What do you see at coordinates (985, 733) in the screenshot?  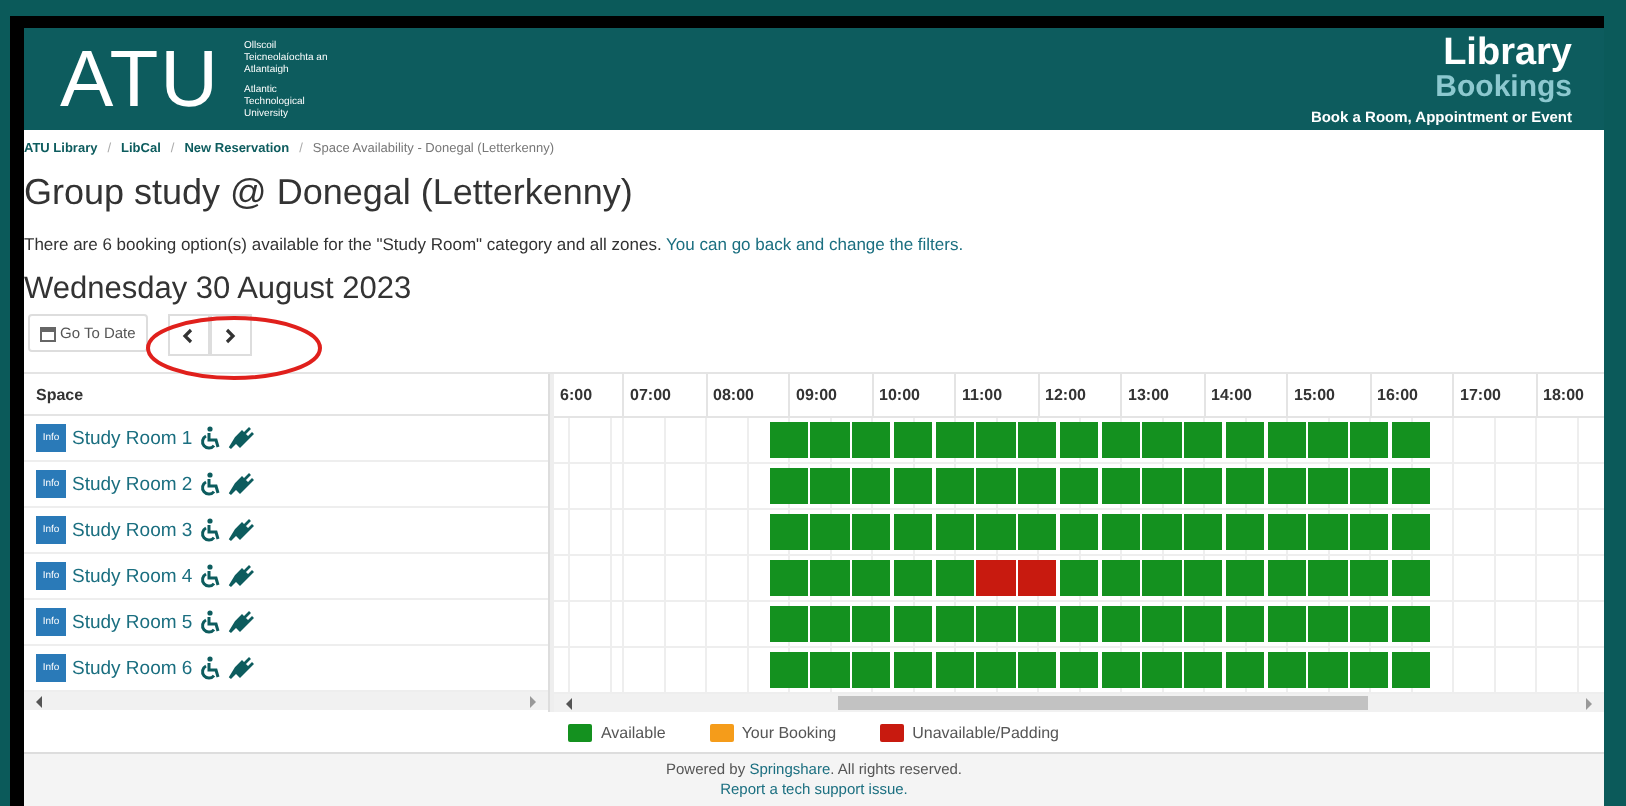 I see `legend-label: Unavailable/Padding` at bounding box center [985, 733].